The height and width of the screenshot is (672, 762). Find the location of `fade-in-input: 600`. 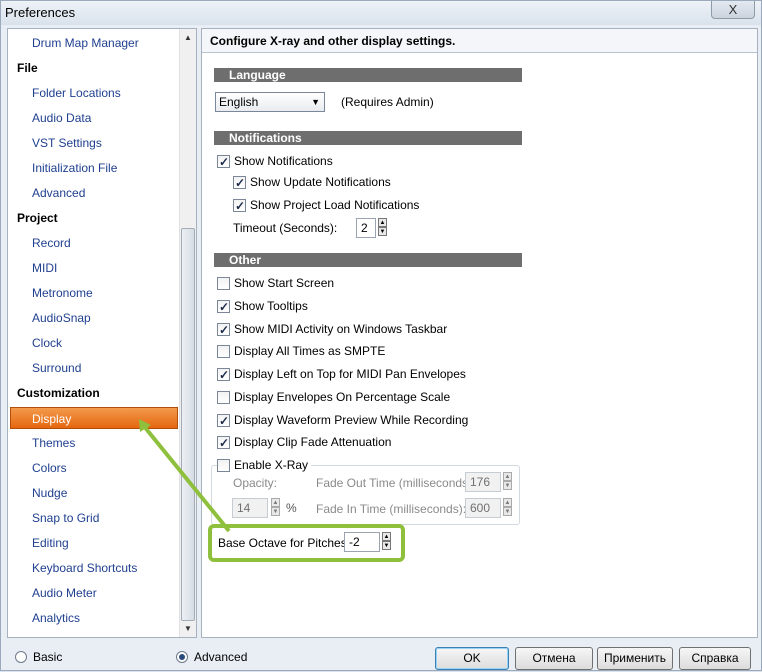

fade-in-input: 600 is located at coordinates (483, 508).